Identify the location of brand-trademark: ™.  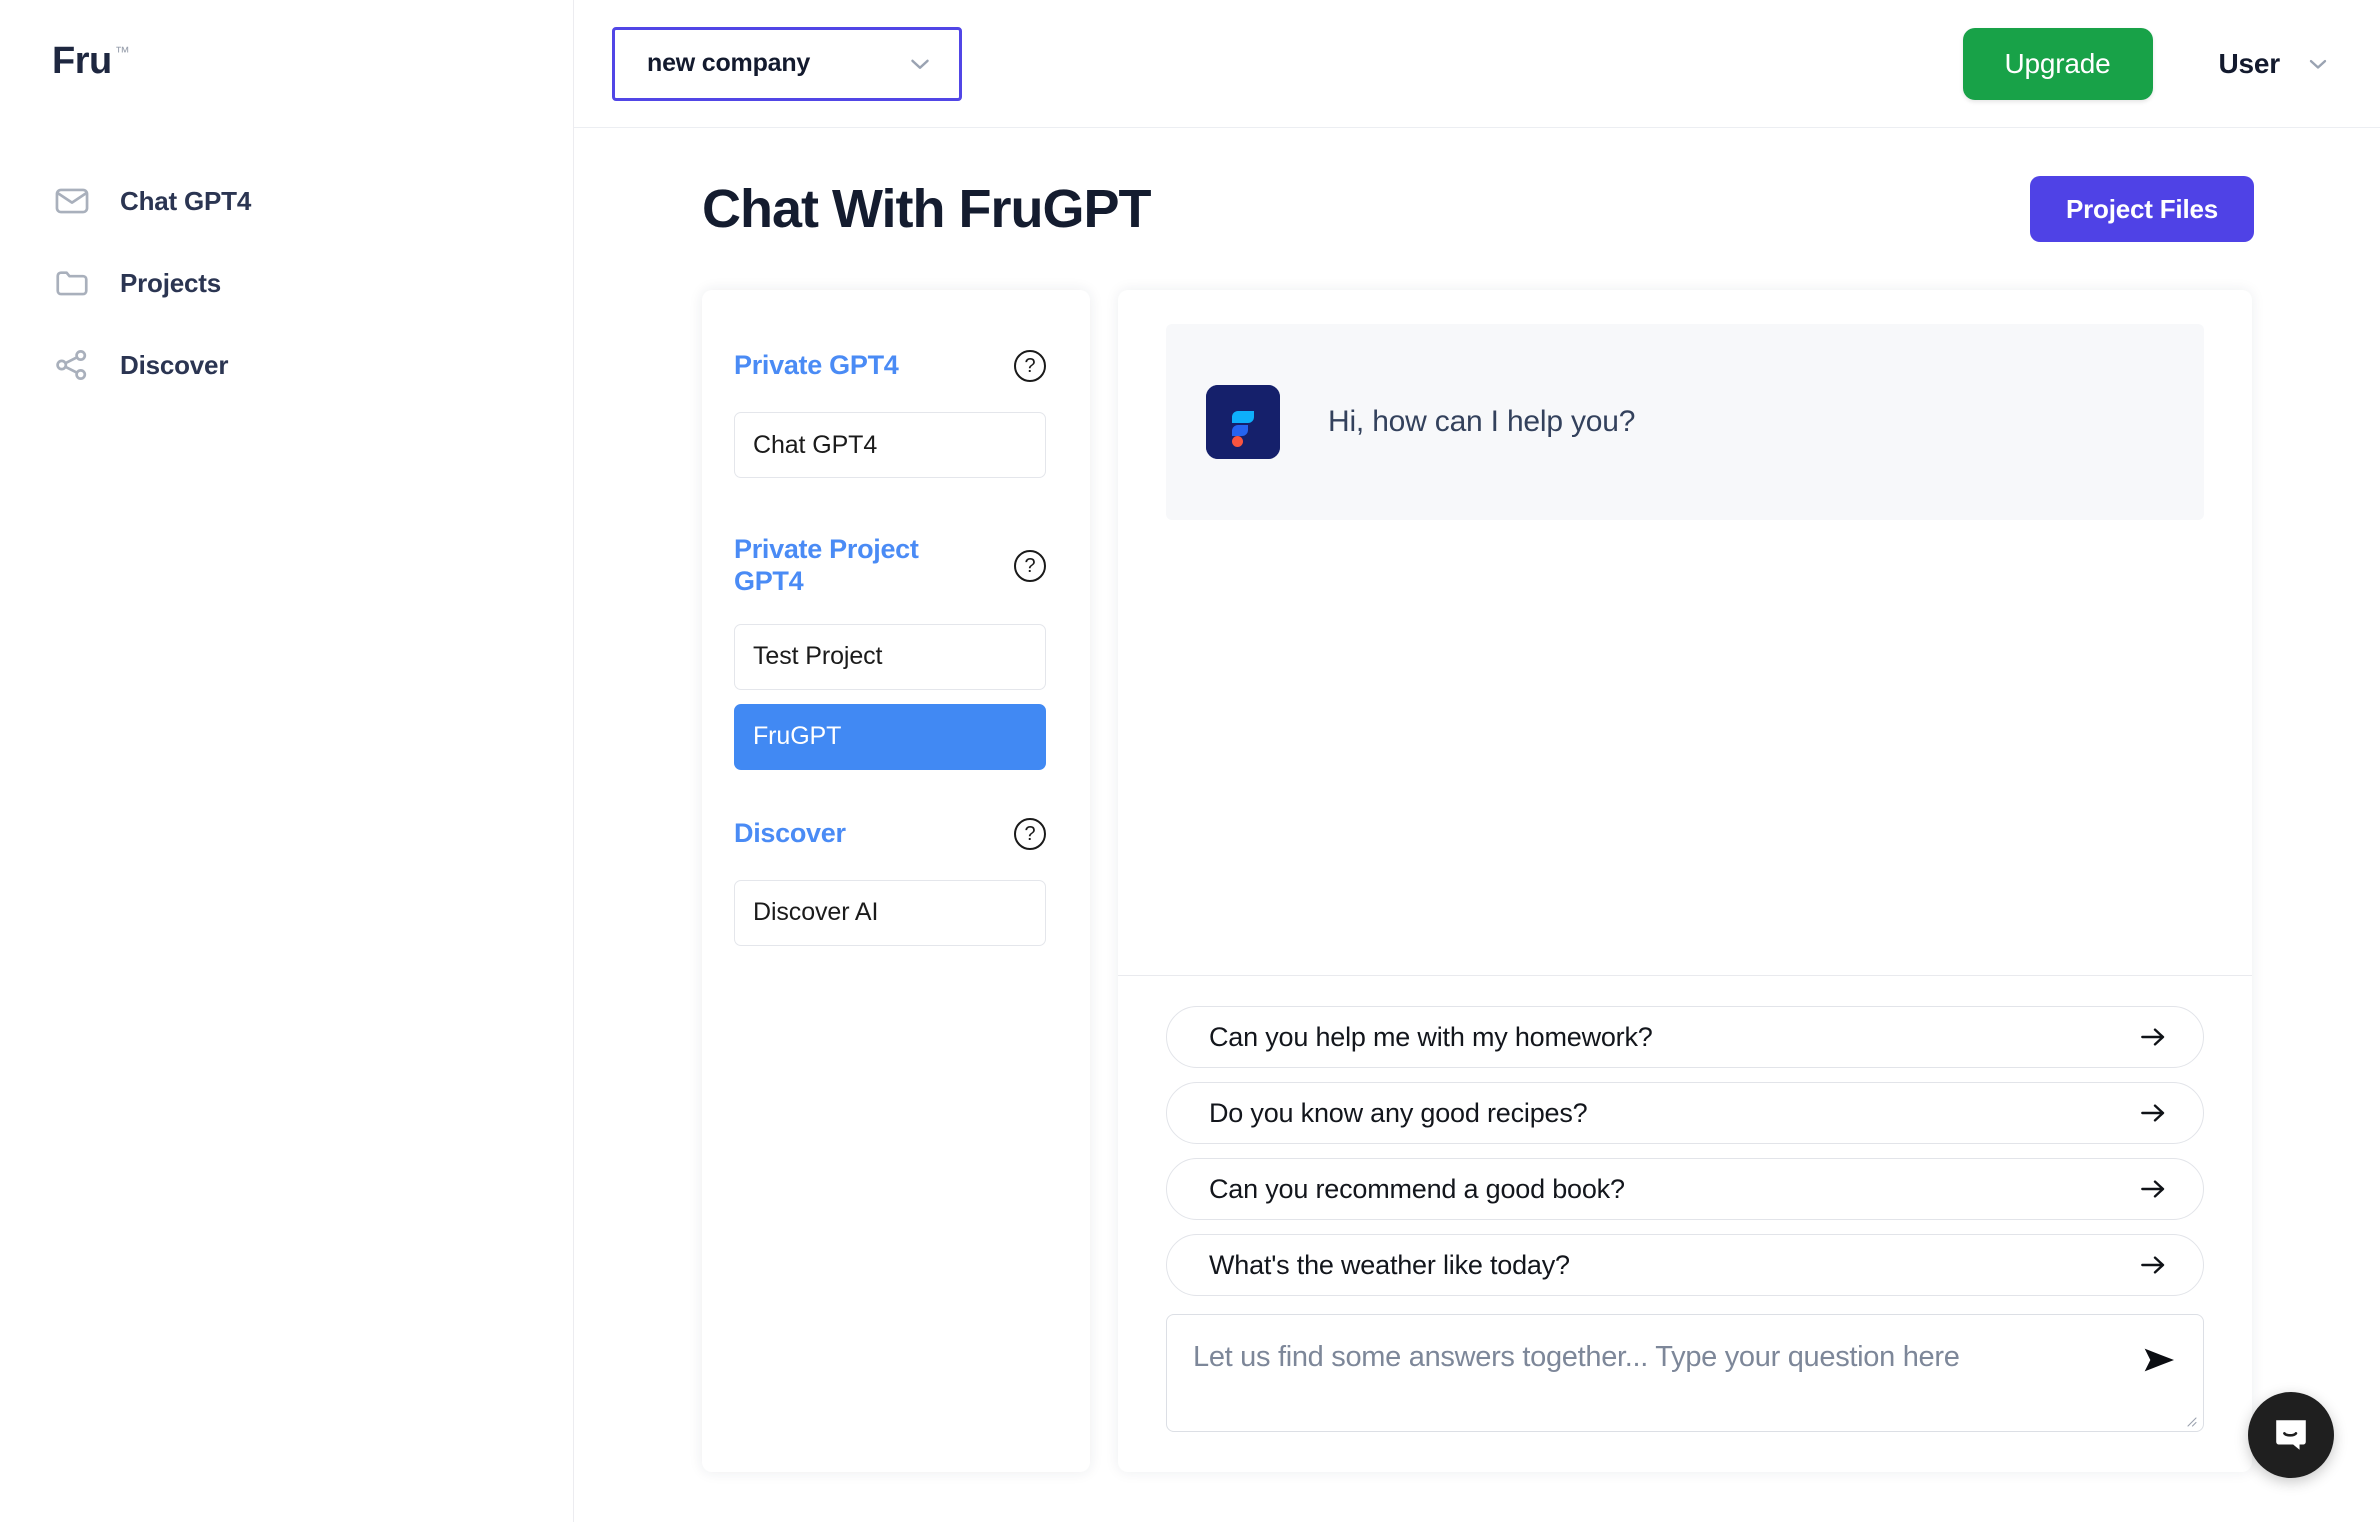
(122, 52).